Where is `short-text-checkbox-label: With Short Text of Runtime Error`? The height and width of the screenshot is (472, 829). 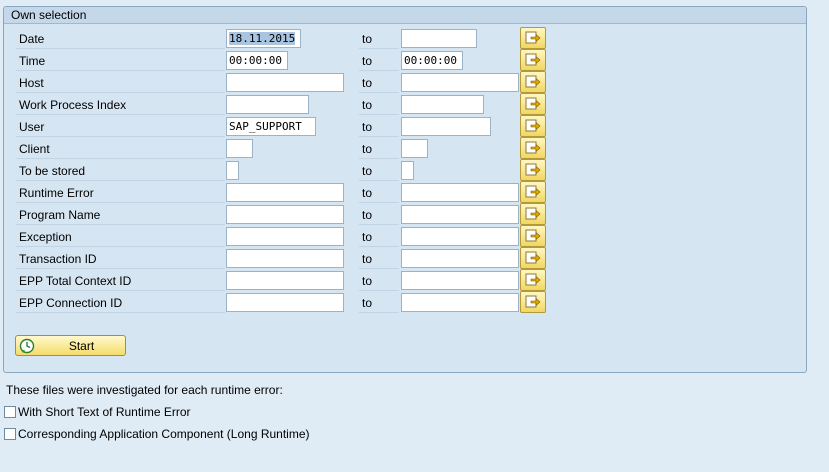
short-text-checkbox-label: With Short Text of Runtime Error is located at coordinates (104, 412).